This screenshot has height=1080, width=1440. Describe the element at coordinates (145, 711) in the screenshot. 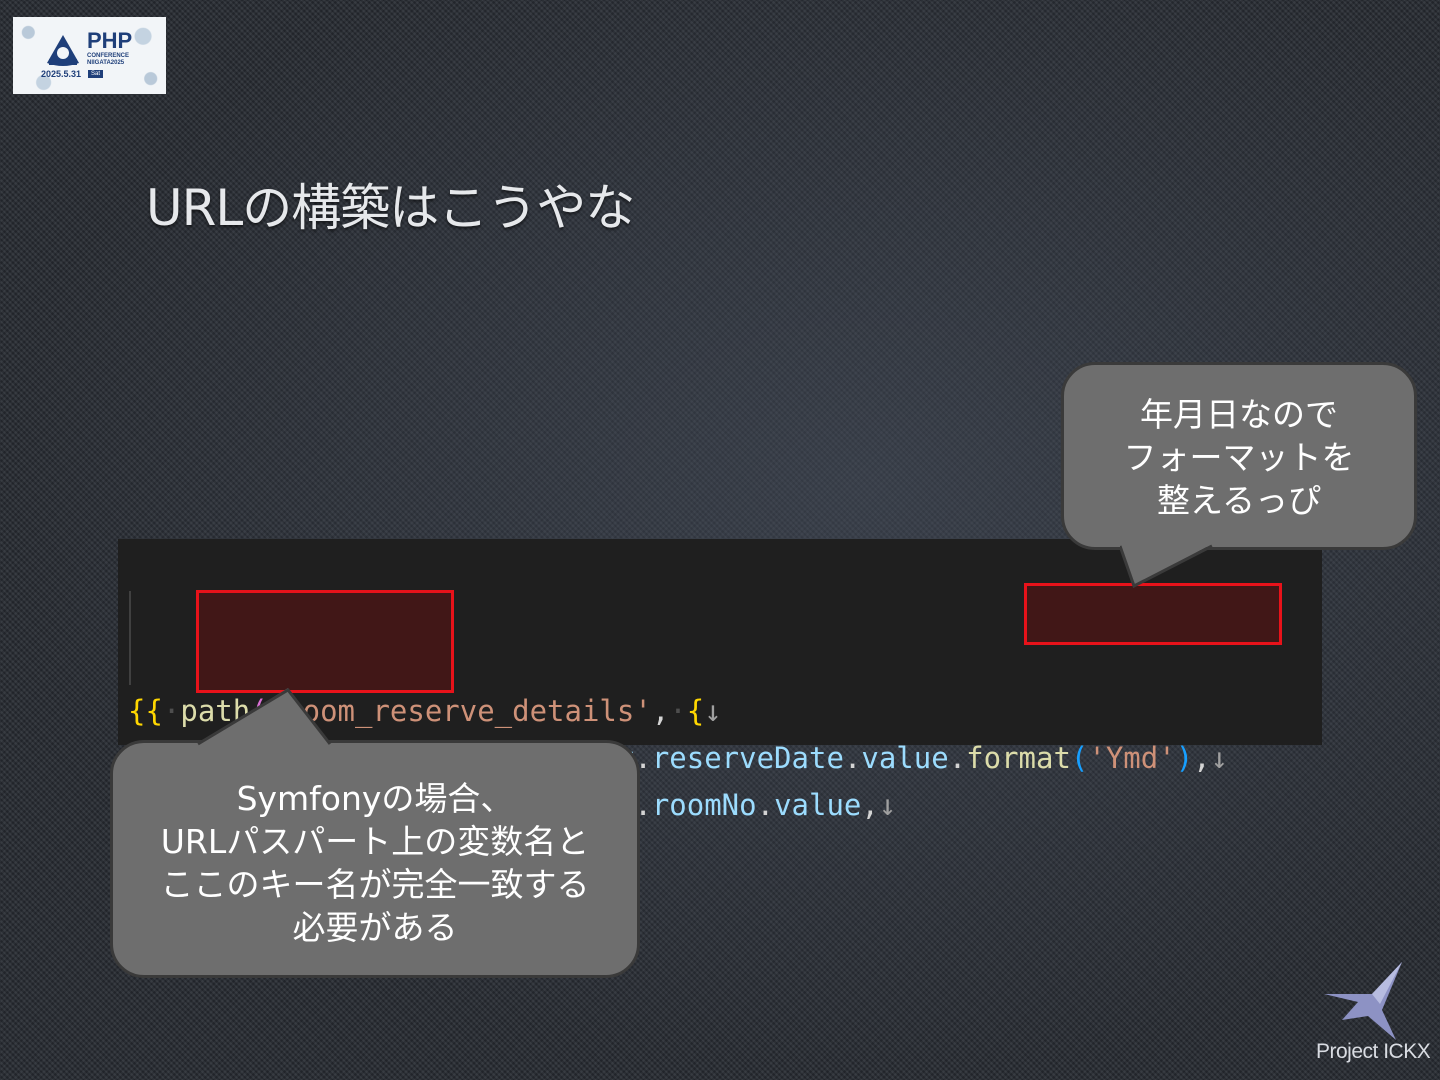

I see `code-token: {{` at that location.